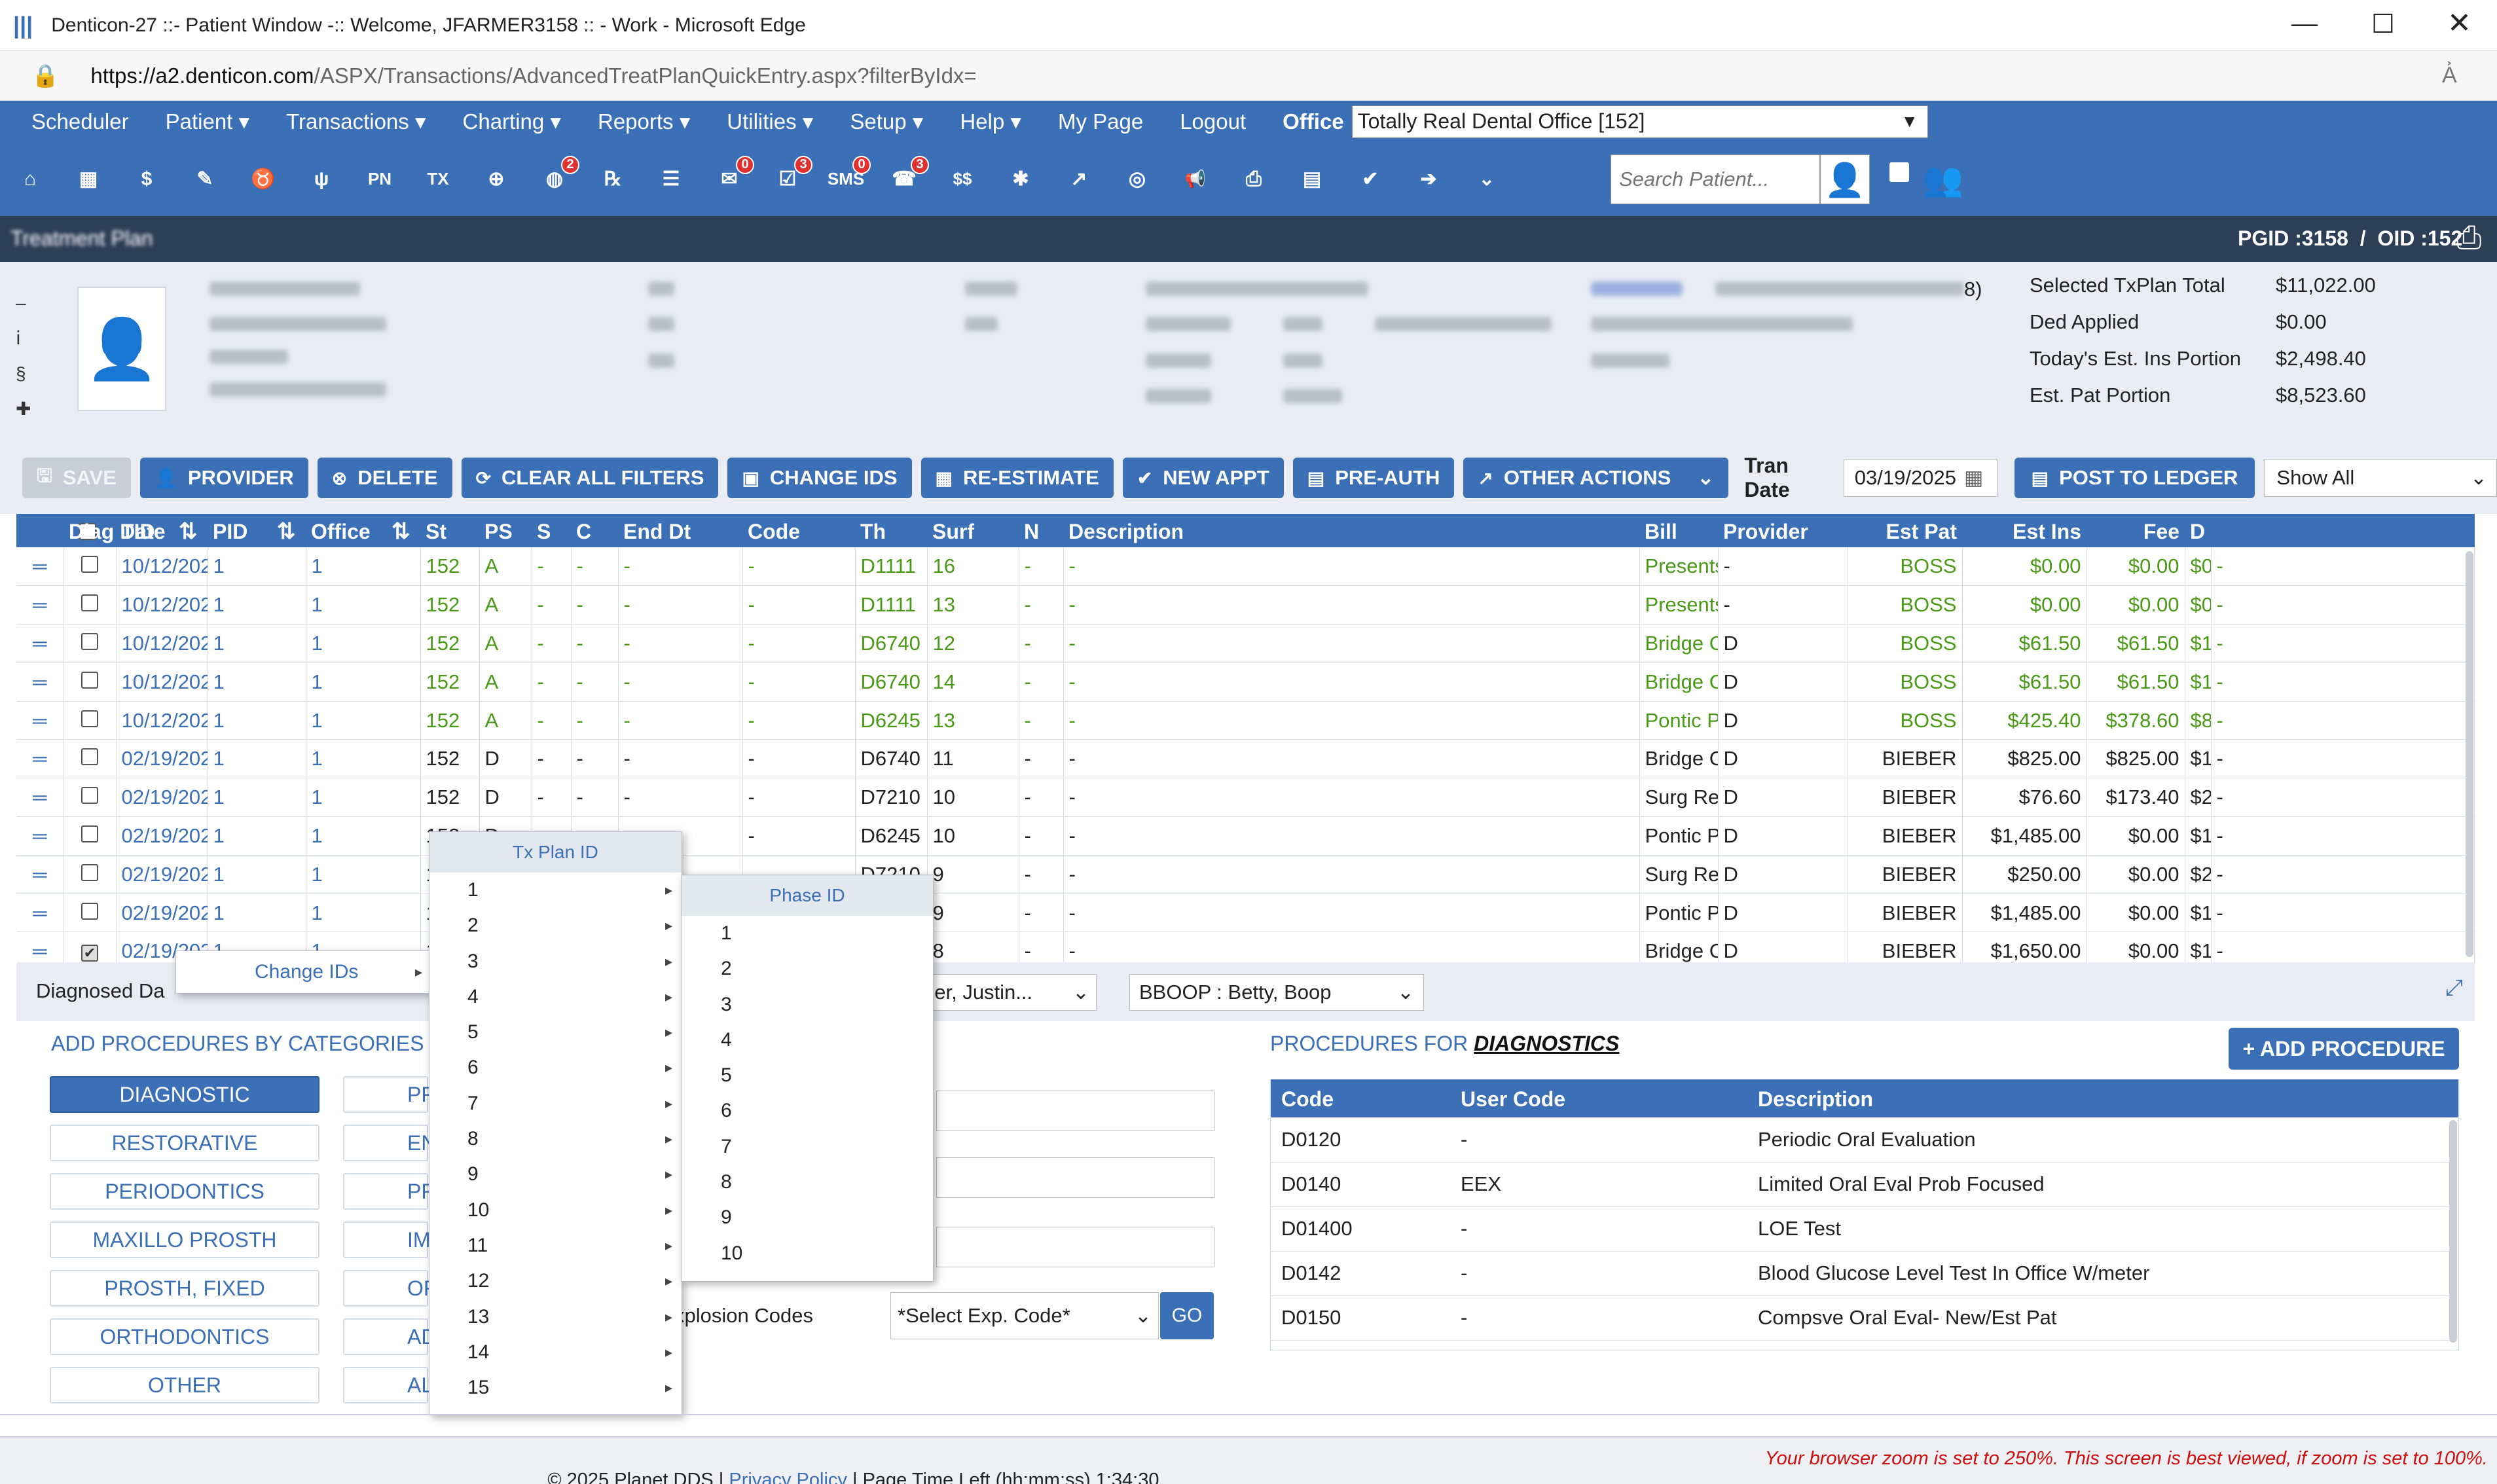 The width and height of the screenshot is (2497, 1484). Describe the element at coordinates (555, 1317) in the screenshot. I see `txplan-id-item: 13 ▸` at that location.